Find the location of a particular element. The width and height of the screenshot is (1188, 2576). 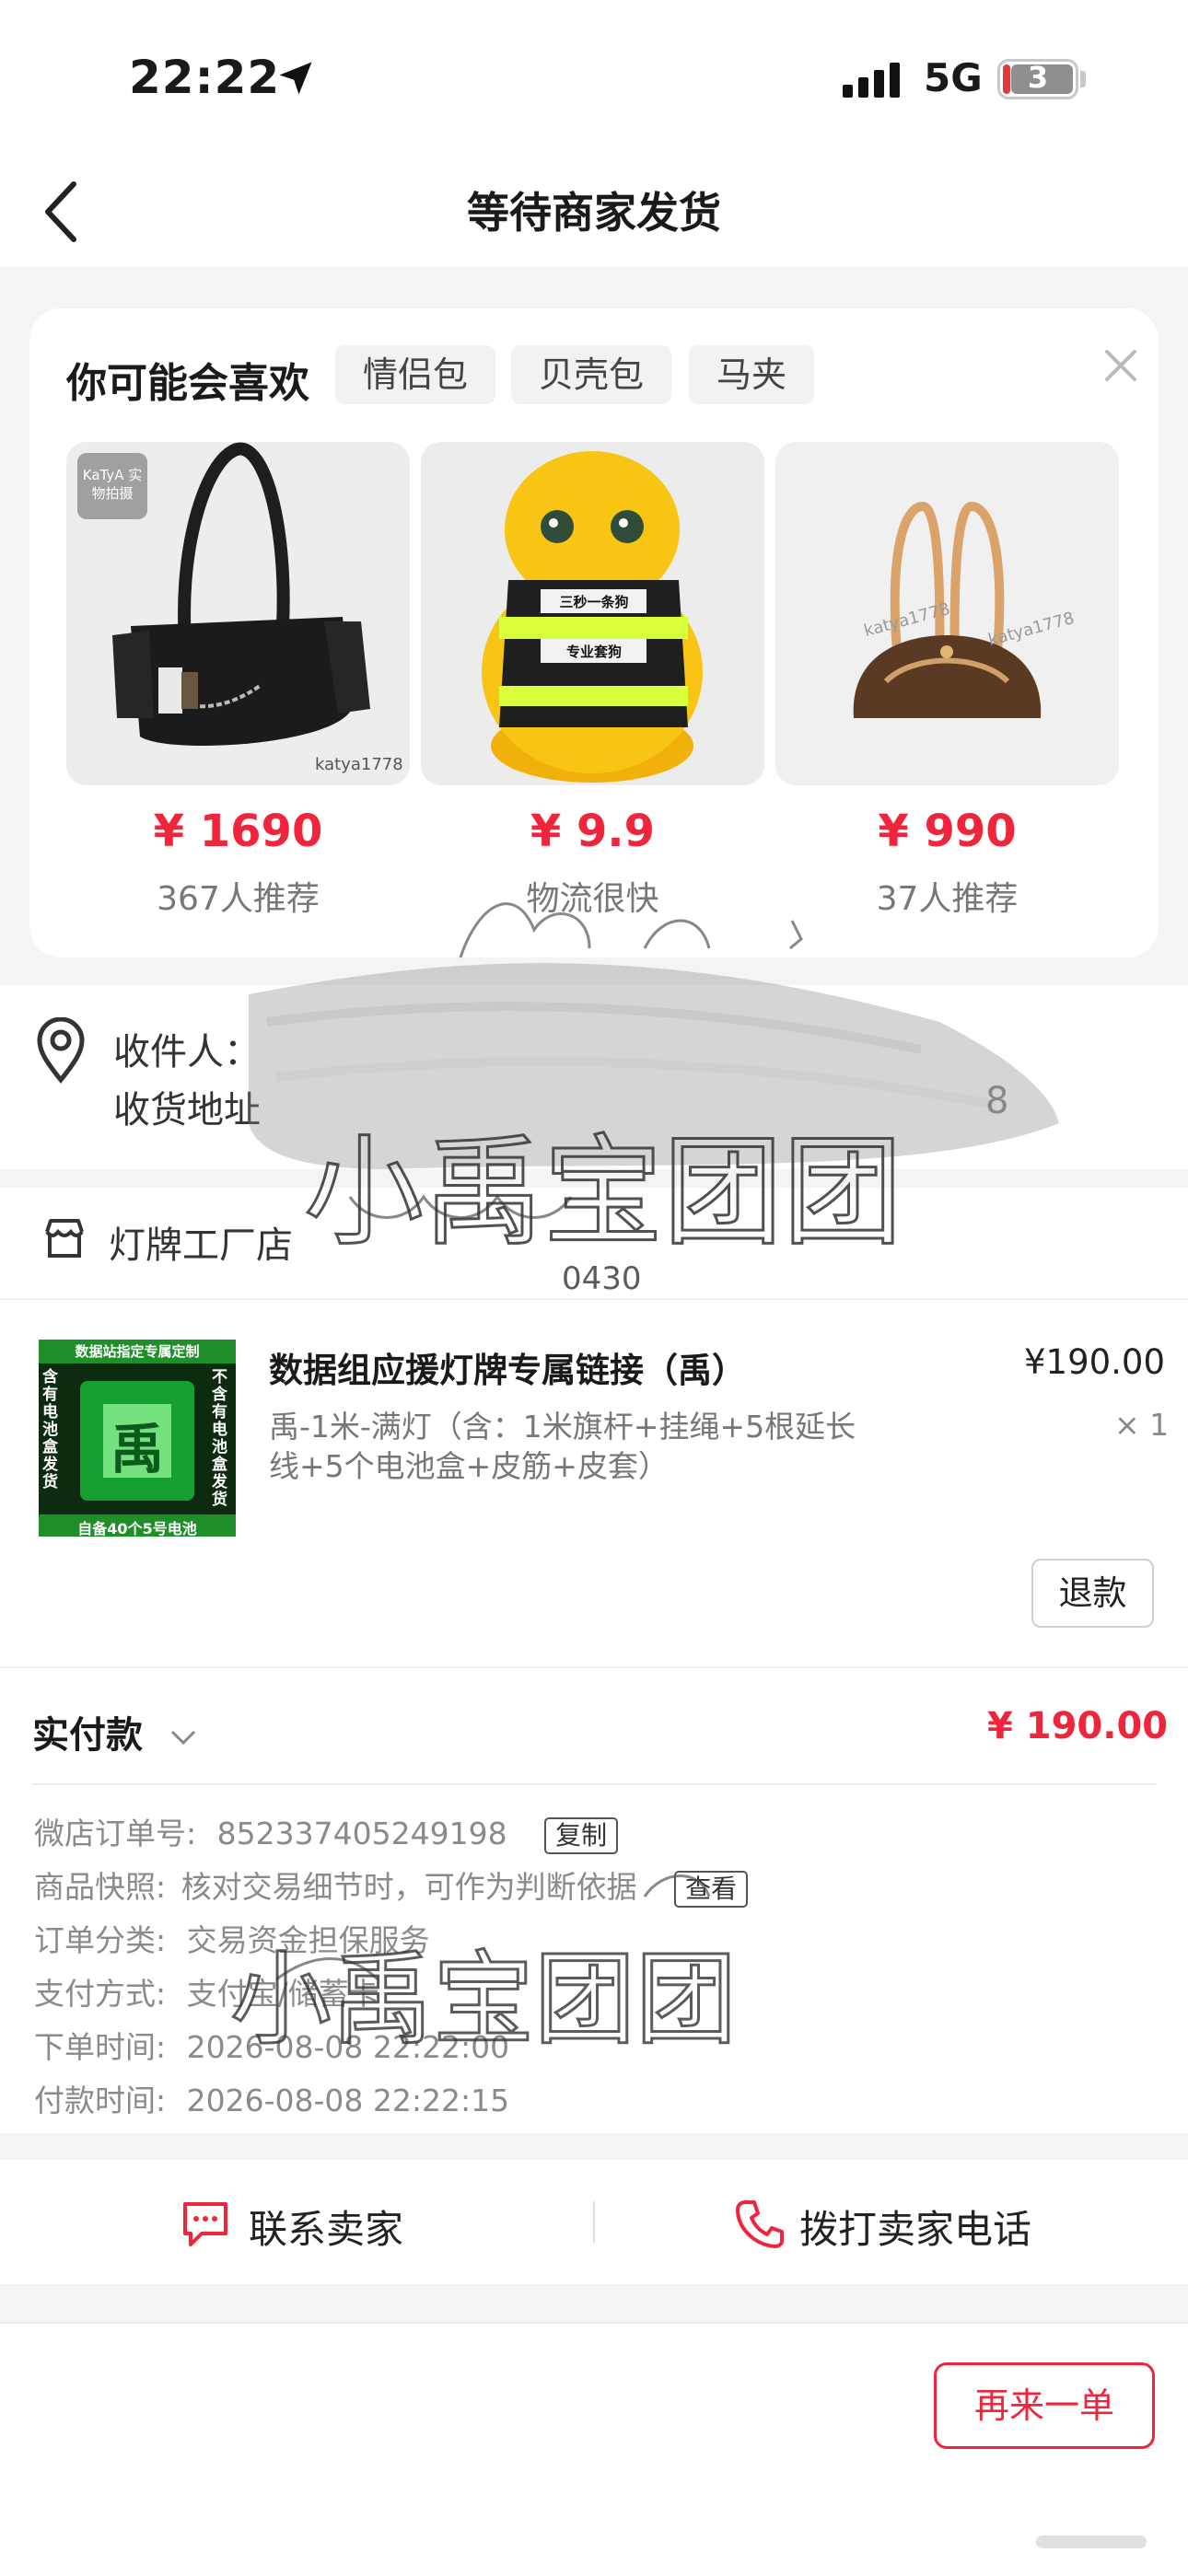

address-label: 收货地址 is located at coordinates (187, 1110).